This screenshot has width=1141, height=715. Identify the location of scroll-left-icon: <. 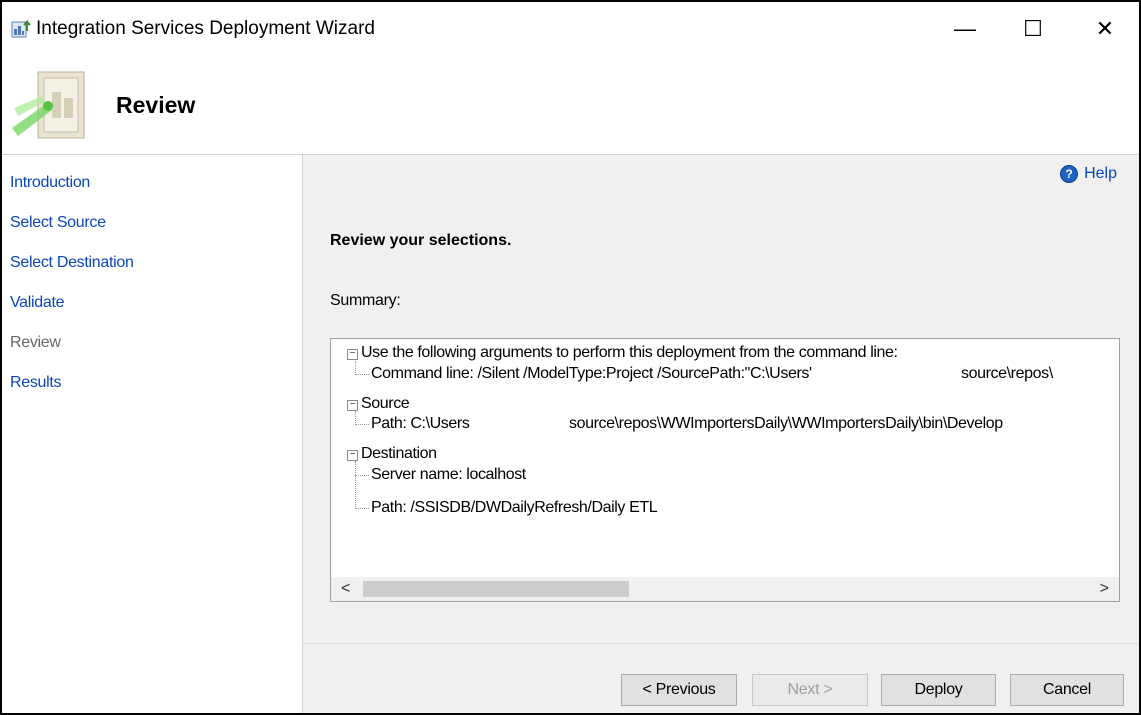
(345, 589).